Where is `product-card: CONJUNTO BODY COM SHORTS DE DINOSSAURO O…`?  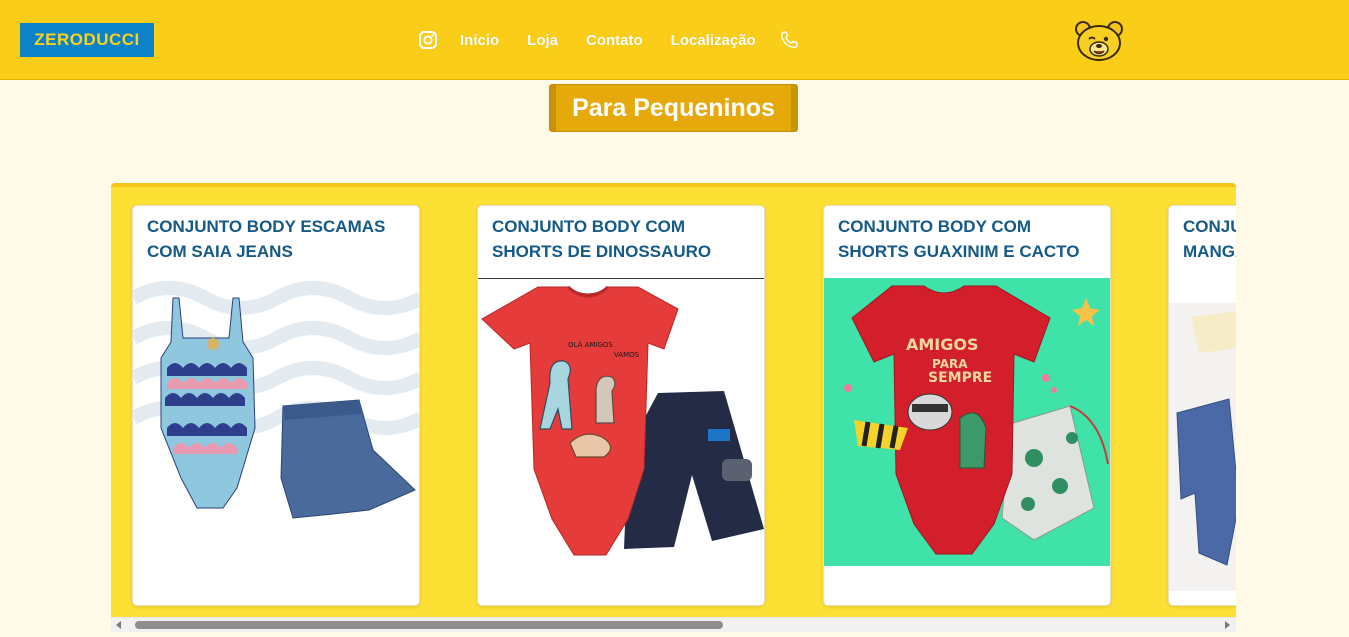 product-card: CONJUNTO BODY COM SHORTS DE DINOSSAURO O… is located at coordinates (621, 405).